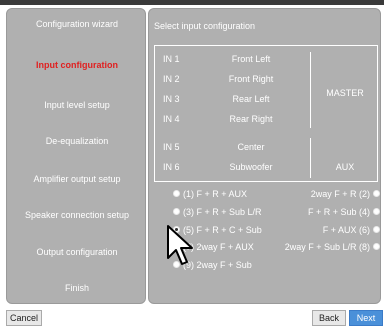 The width and height of the screenshot is (384, 327). What do you see at coordinates (327, 247) in the screenshot?
I see `option-label: 2way F + Sub L/R (8)` at bounding box center [327, 247].